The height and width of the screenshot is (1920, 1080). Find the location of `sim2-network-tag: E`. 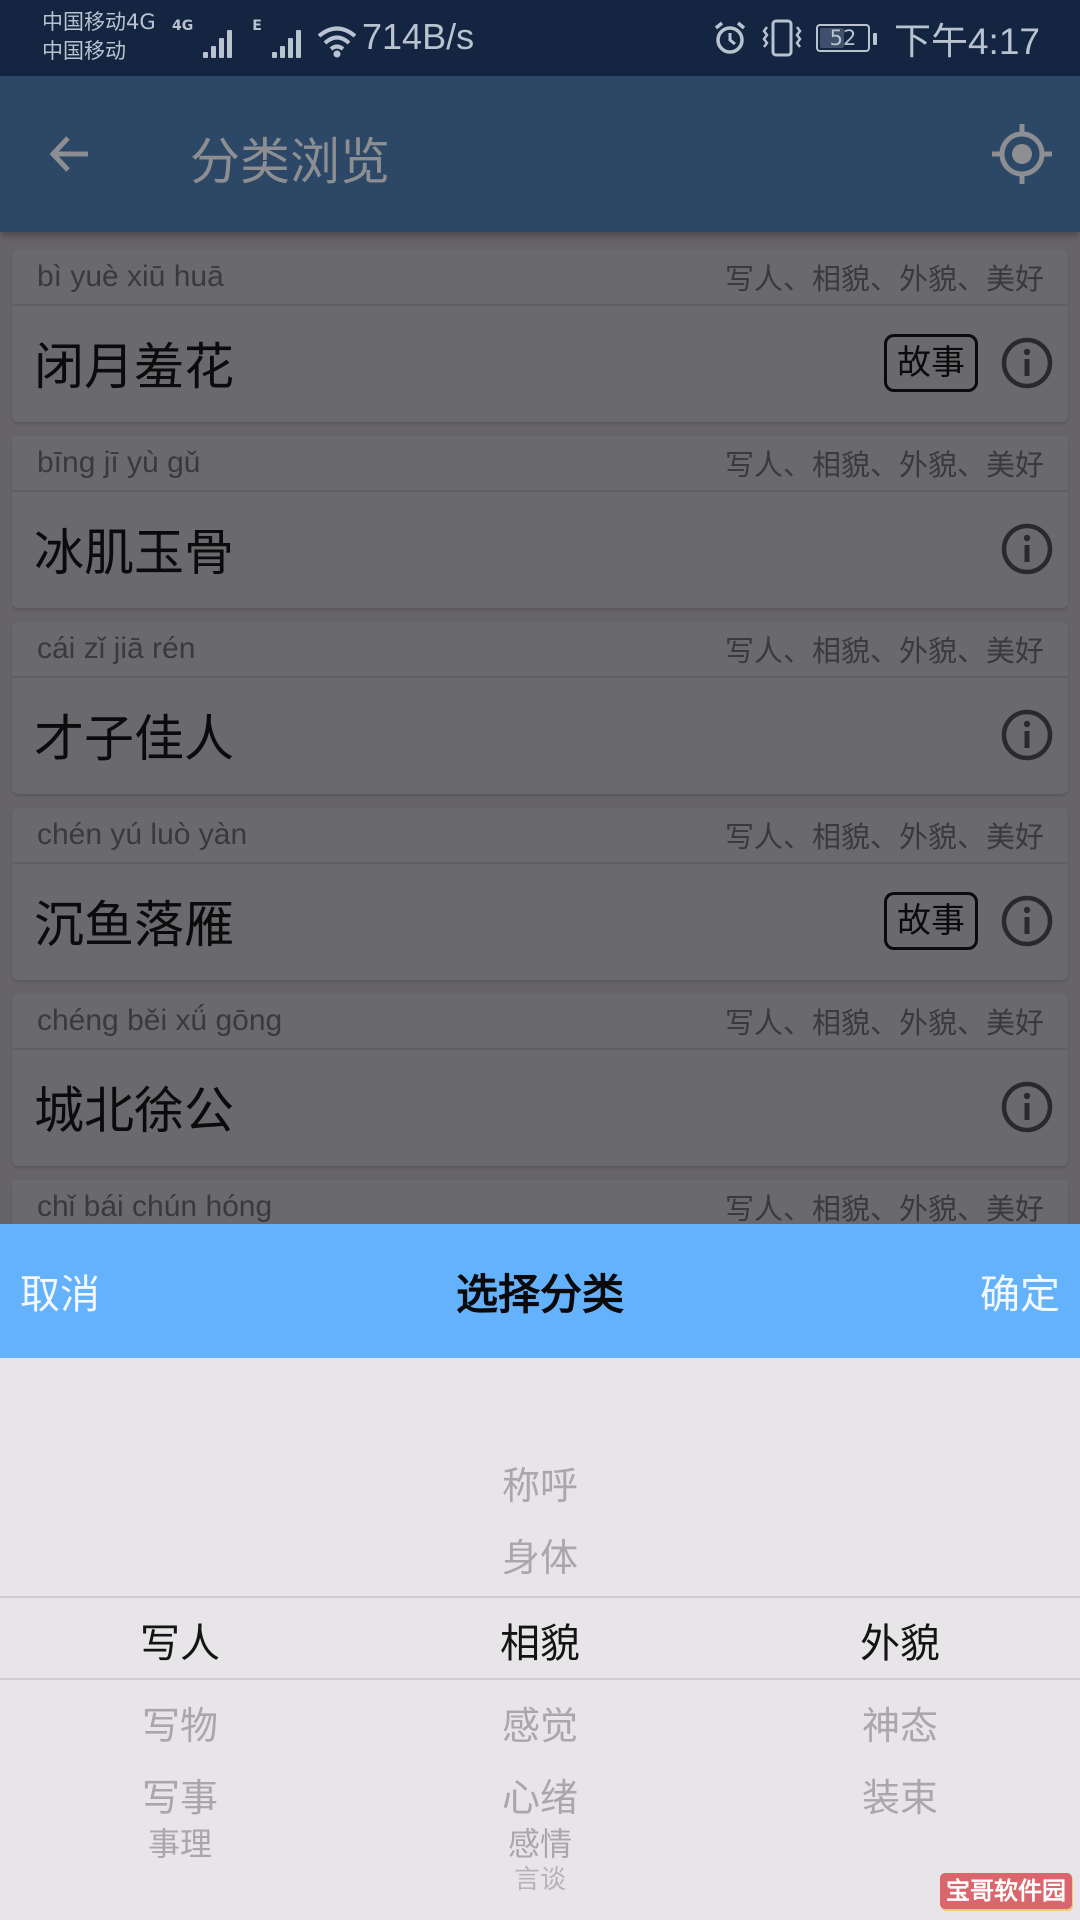

sim2-network-tag: E is located at coordinates (257, 26).